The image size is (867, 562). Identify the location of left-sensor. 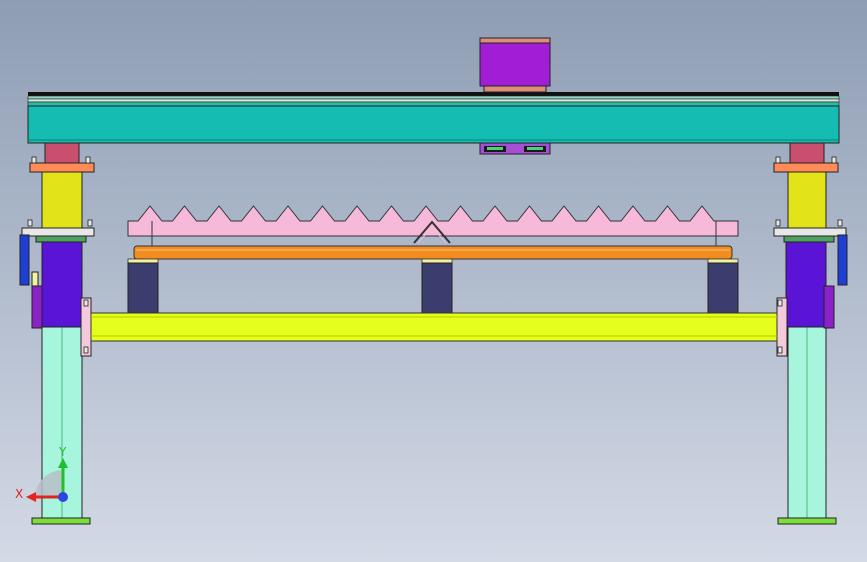
(35, 279).